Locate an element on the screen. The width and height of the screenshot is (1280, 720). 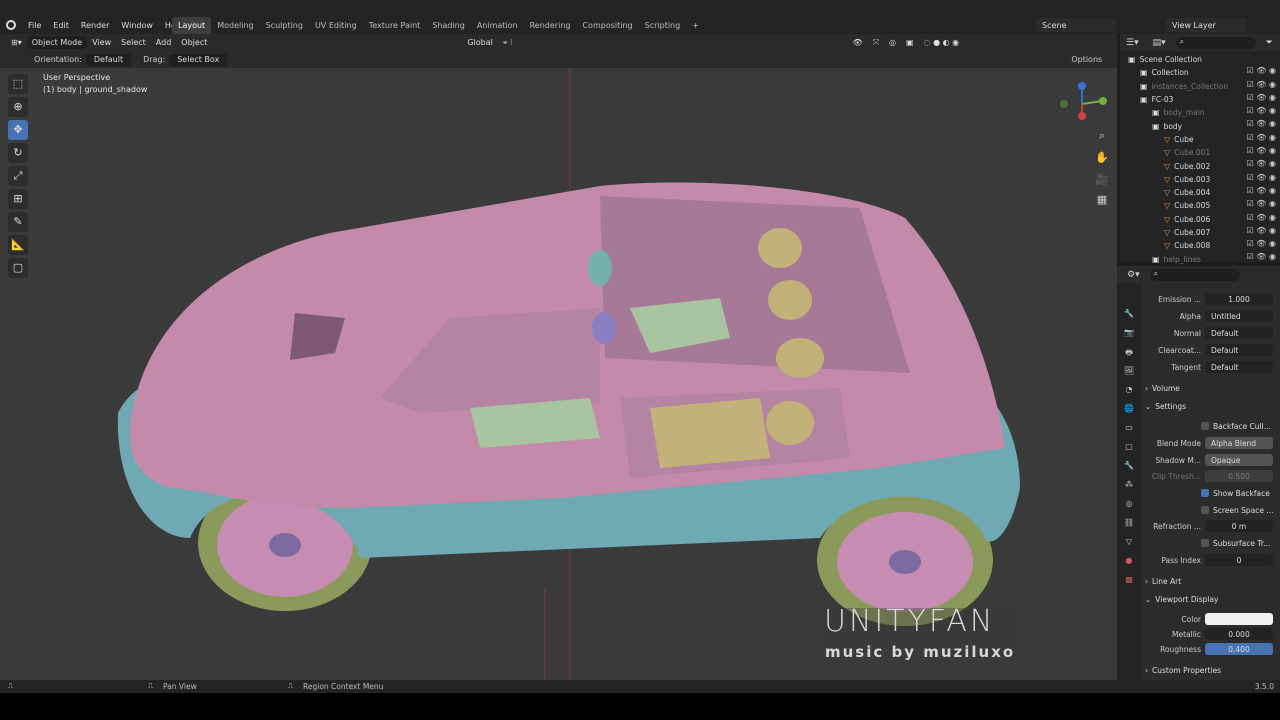
tab-shading: Shading is located at coordinates (448, 25).